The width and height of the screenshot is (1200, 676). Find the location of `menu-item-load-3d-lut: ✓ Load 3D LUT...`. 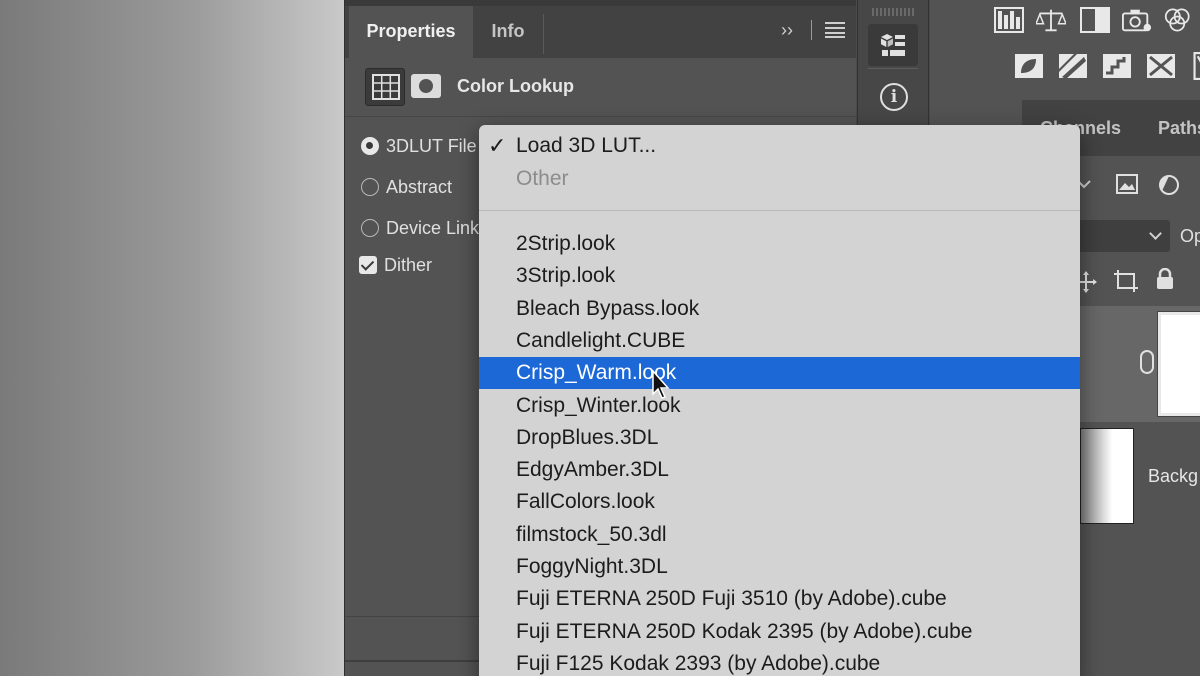

menu-item-load-3d-lut: ✓ Load 3D LUT... is located at coordinates (779, 146).